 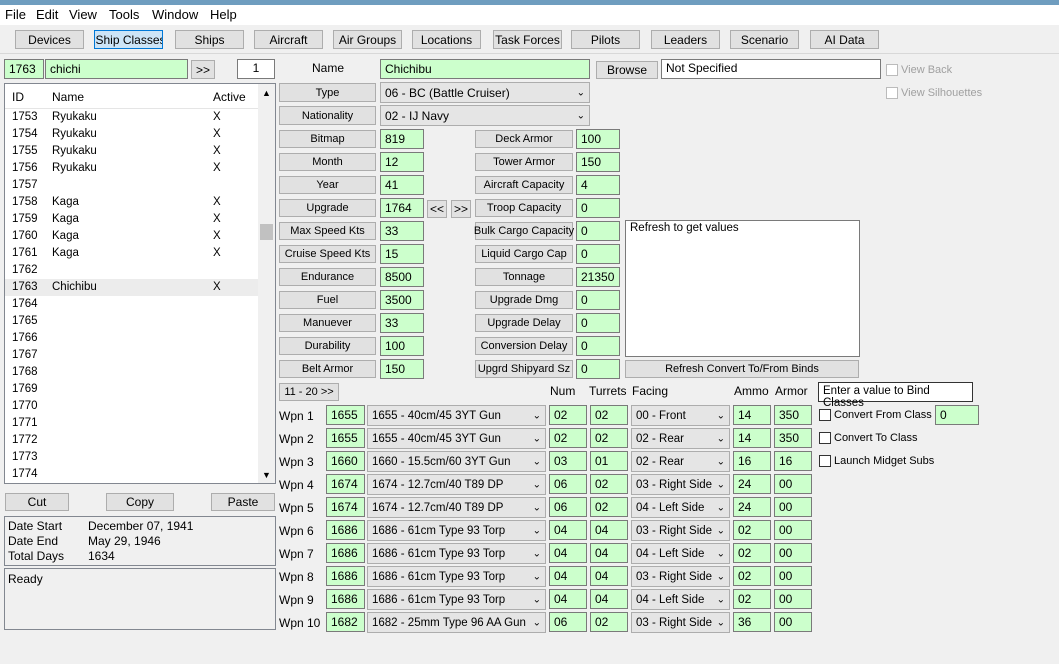 What do you see at coordinates (345, 622) in the screenshot?
I see `weapon-device-id-field: 1682` at bounding box center [345, 622].